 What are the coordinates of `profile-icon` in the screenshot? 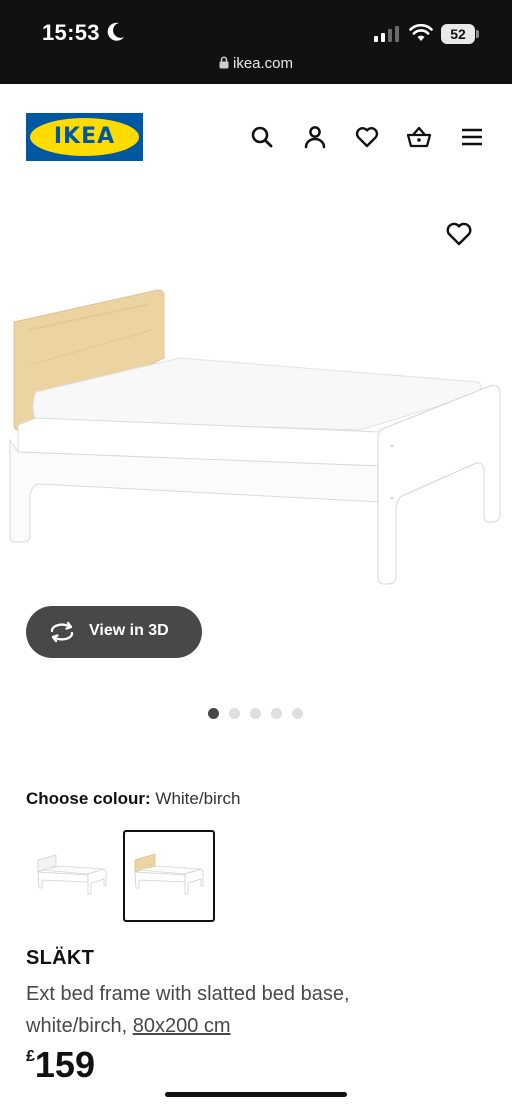 It's located at (315, 137).